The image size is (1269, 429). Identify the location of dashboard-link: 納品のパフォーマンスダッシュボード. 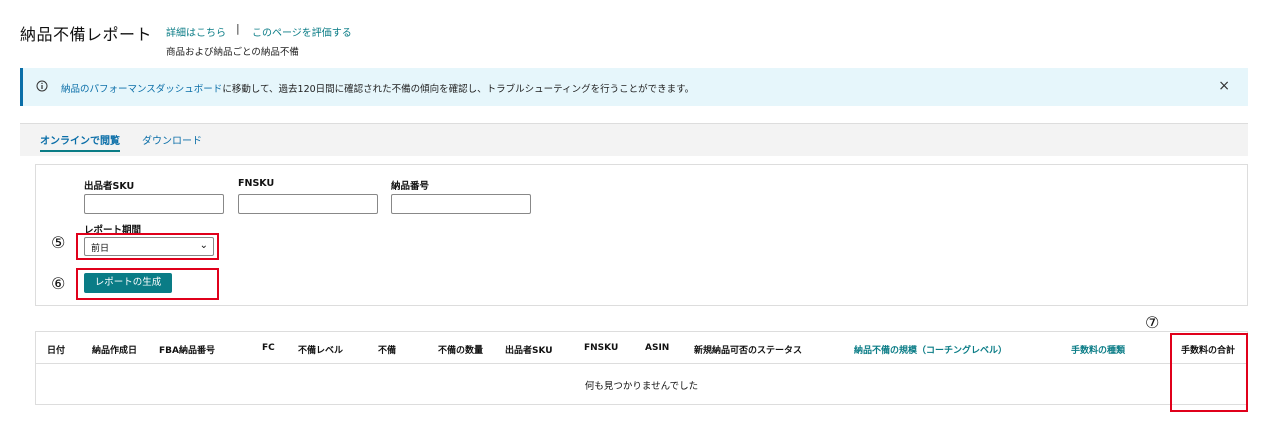
(141, 89).